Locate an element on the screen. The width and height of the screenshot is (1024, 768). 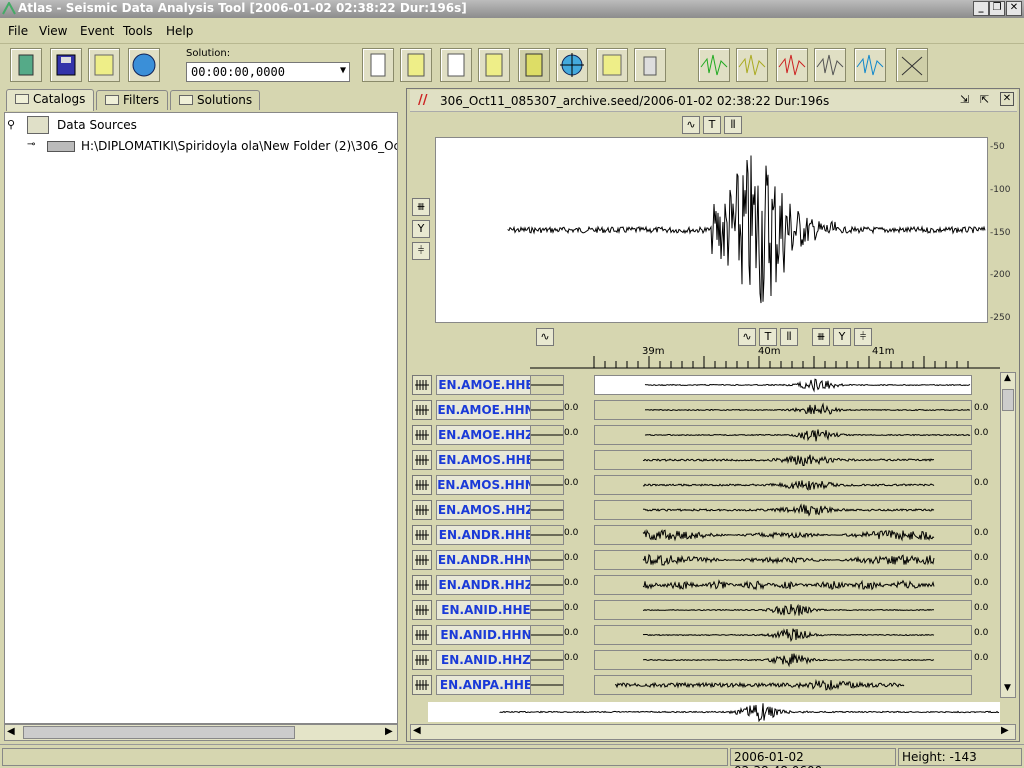
new-doc-button is located at coordinates (378, 65).